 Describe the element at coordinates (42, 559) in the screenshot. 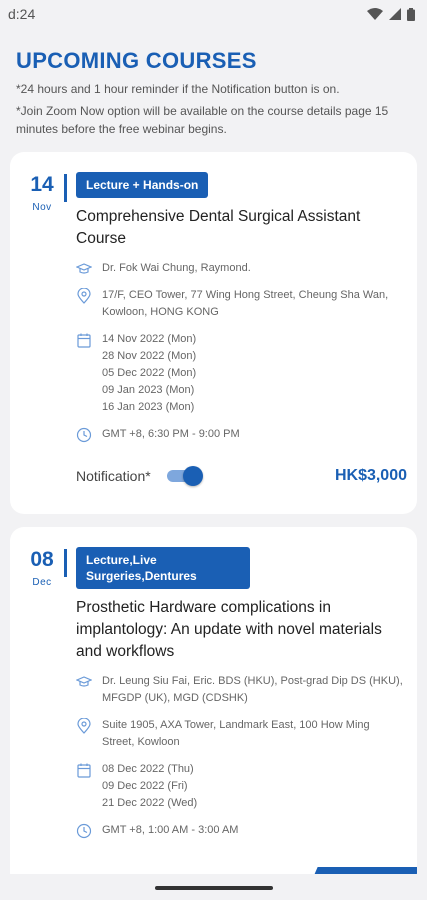

I see `date-day: 08` at that location.